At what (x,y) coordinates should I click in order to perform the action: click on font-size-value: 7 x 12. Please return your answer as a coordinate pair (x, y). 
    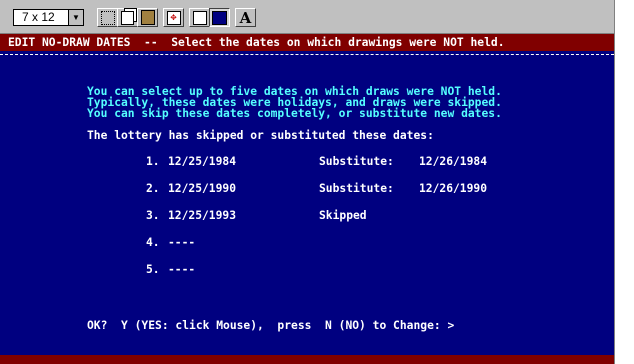
    Looking at the image, I should click on (38, 17).